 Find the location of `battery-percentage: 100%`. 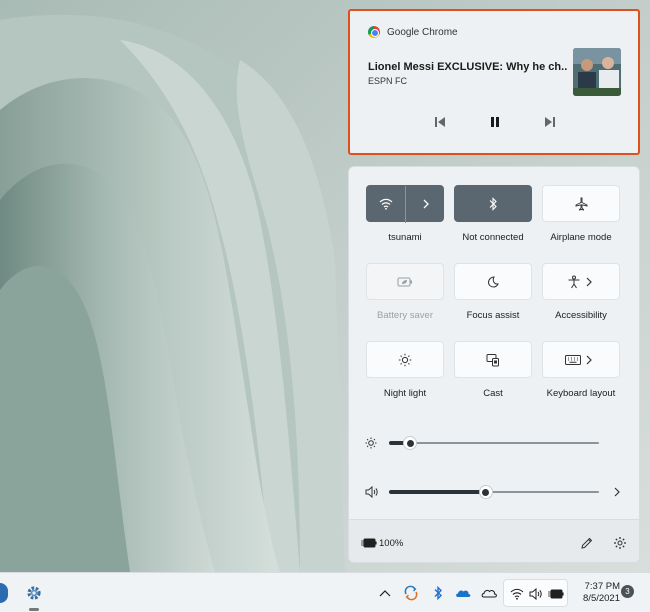

battery-percentage: 100% is located at coordinates (391, 543).